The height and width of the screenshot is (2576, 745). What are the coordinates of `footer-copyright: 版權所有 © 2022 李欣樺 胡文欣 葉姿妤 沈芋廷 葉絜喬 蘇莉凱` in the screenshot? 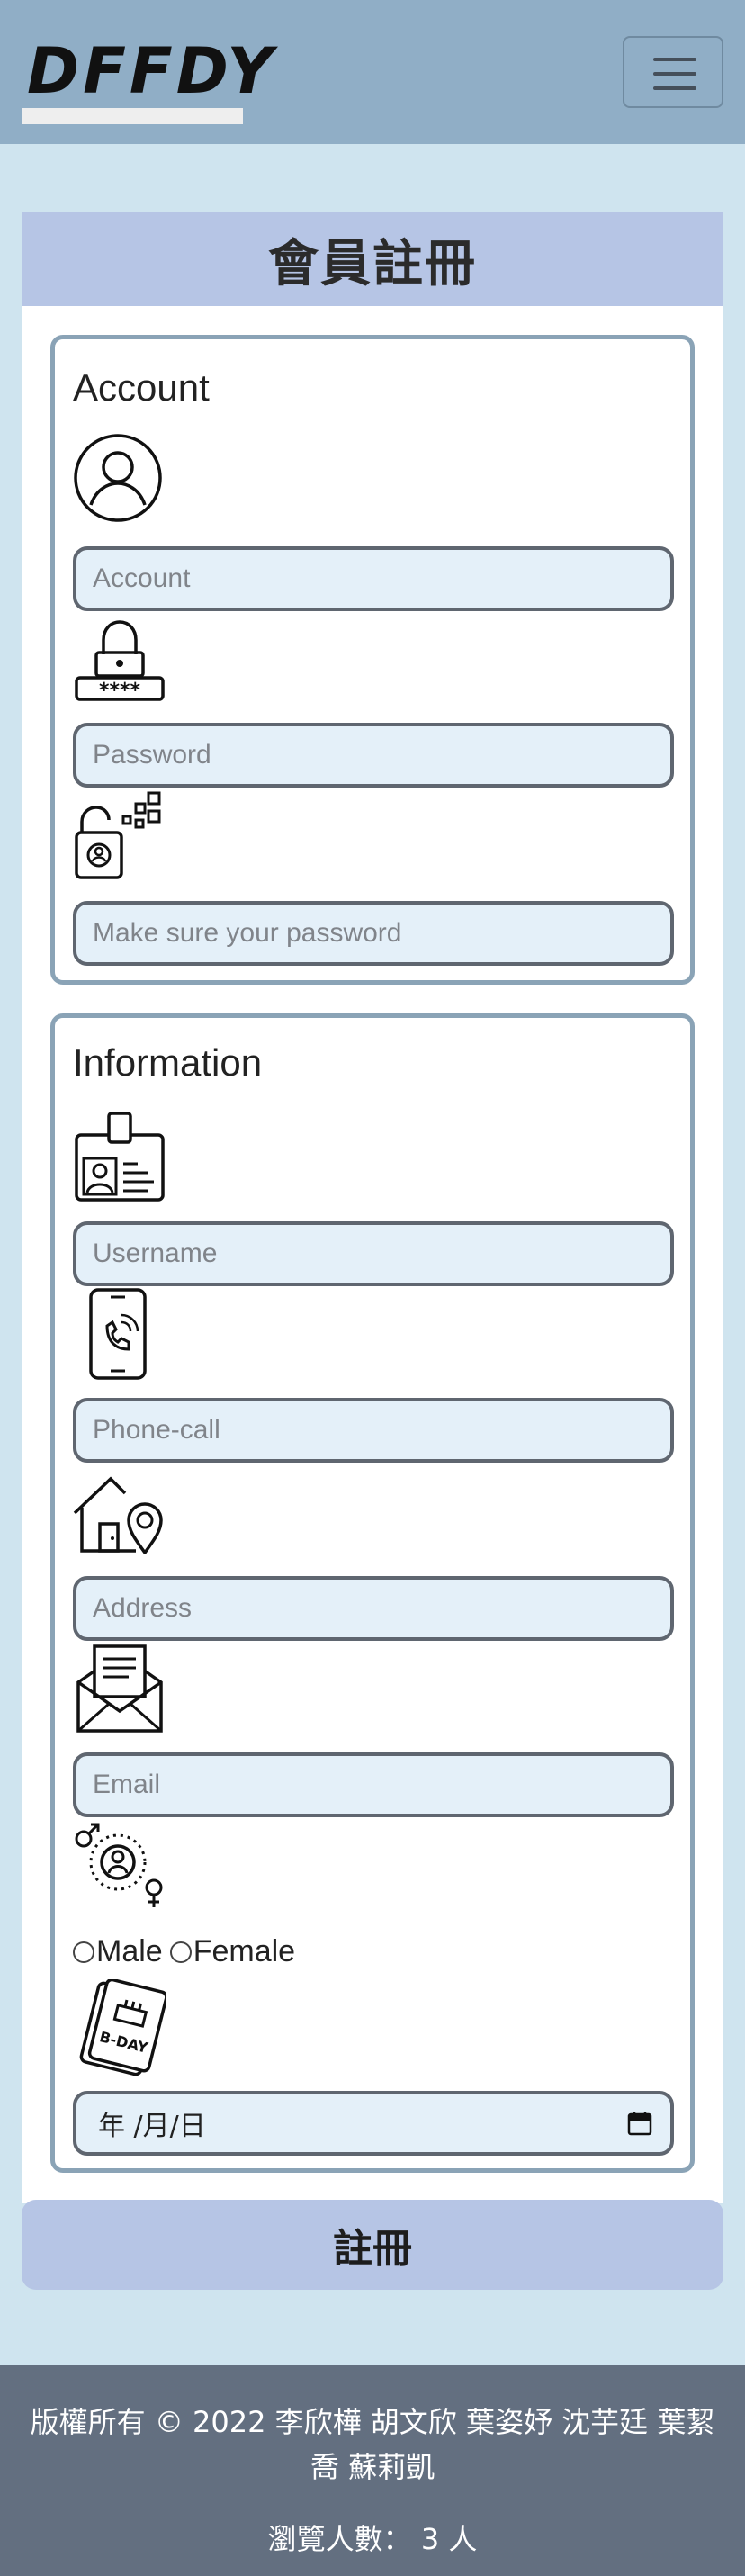 It's located at (372, 2444).